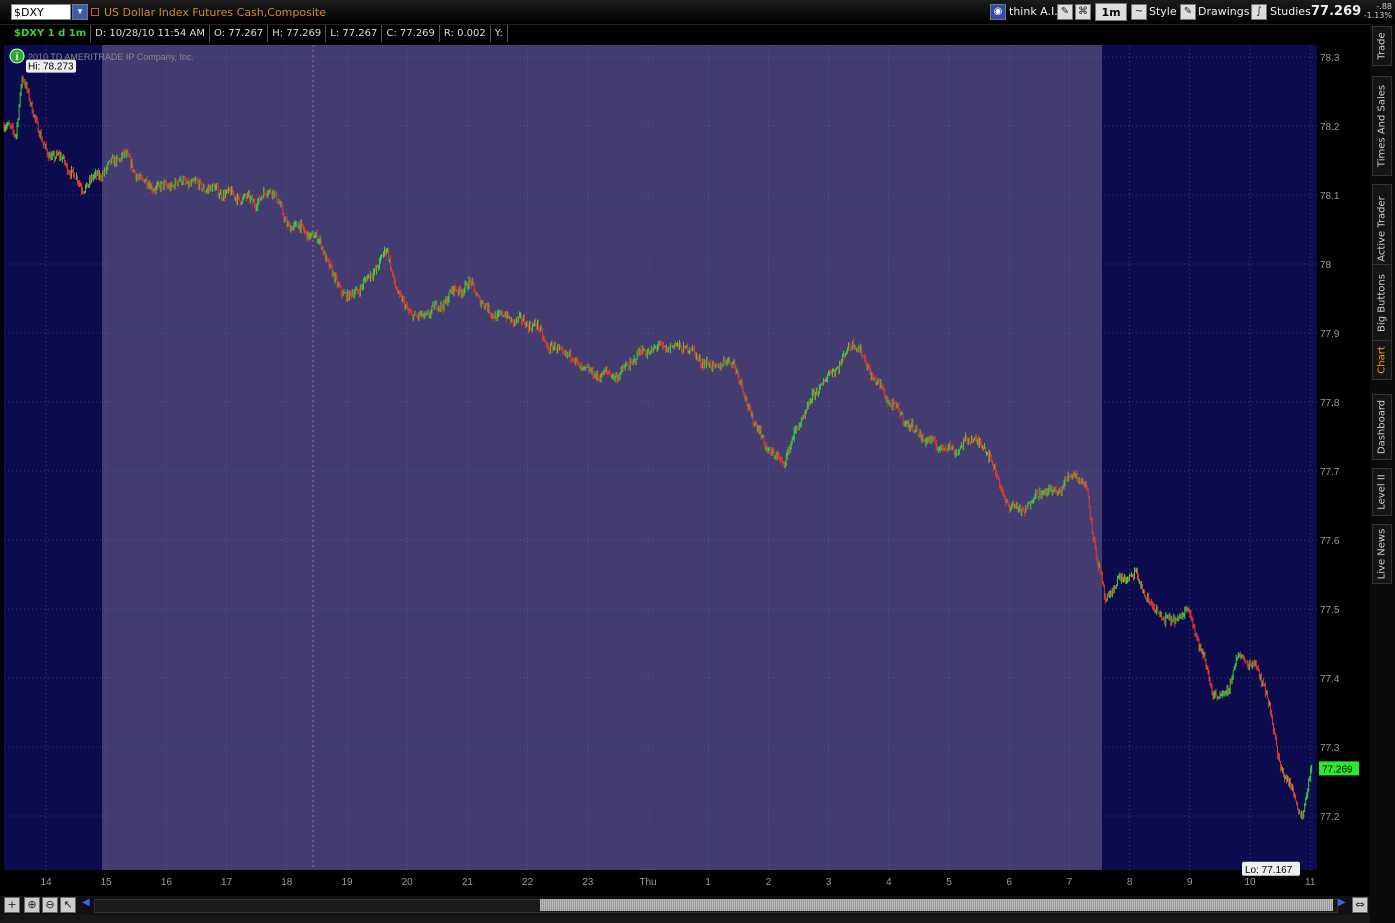 This screenshot has width=1395, height=923. I want to click on x-tick-label: 22, so click(528, 882).